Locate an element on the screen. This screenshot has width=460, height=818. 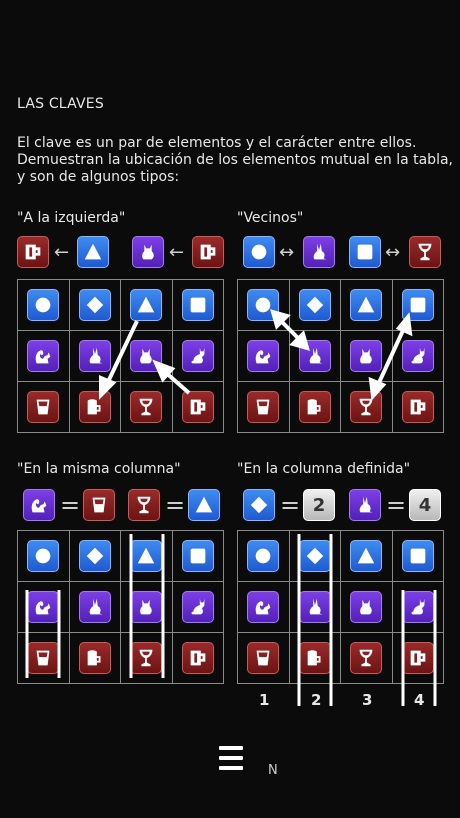
column-number-4: 4 is located at coordinates (419, 700).